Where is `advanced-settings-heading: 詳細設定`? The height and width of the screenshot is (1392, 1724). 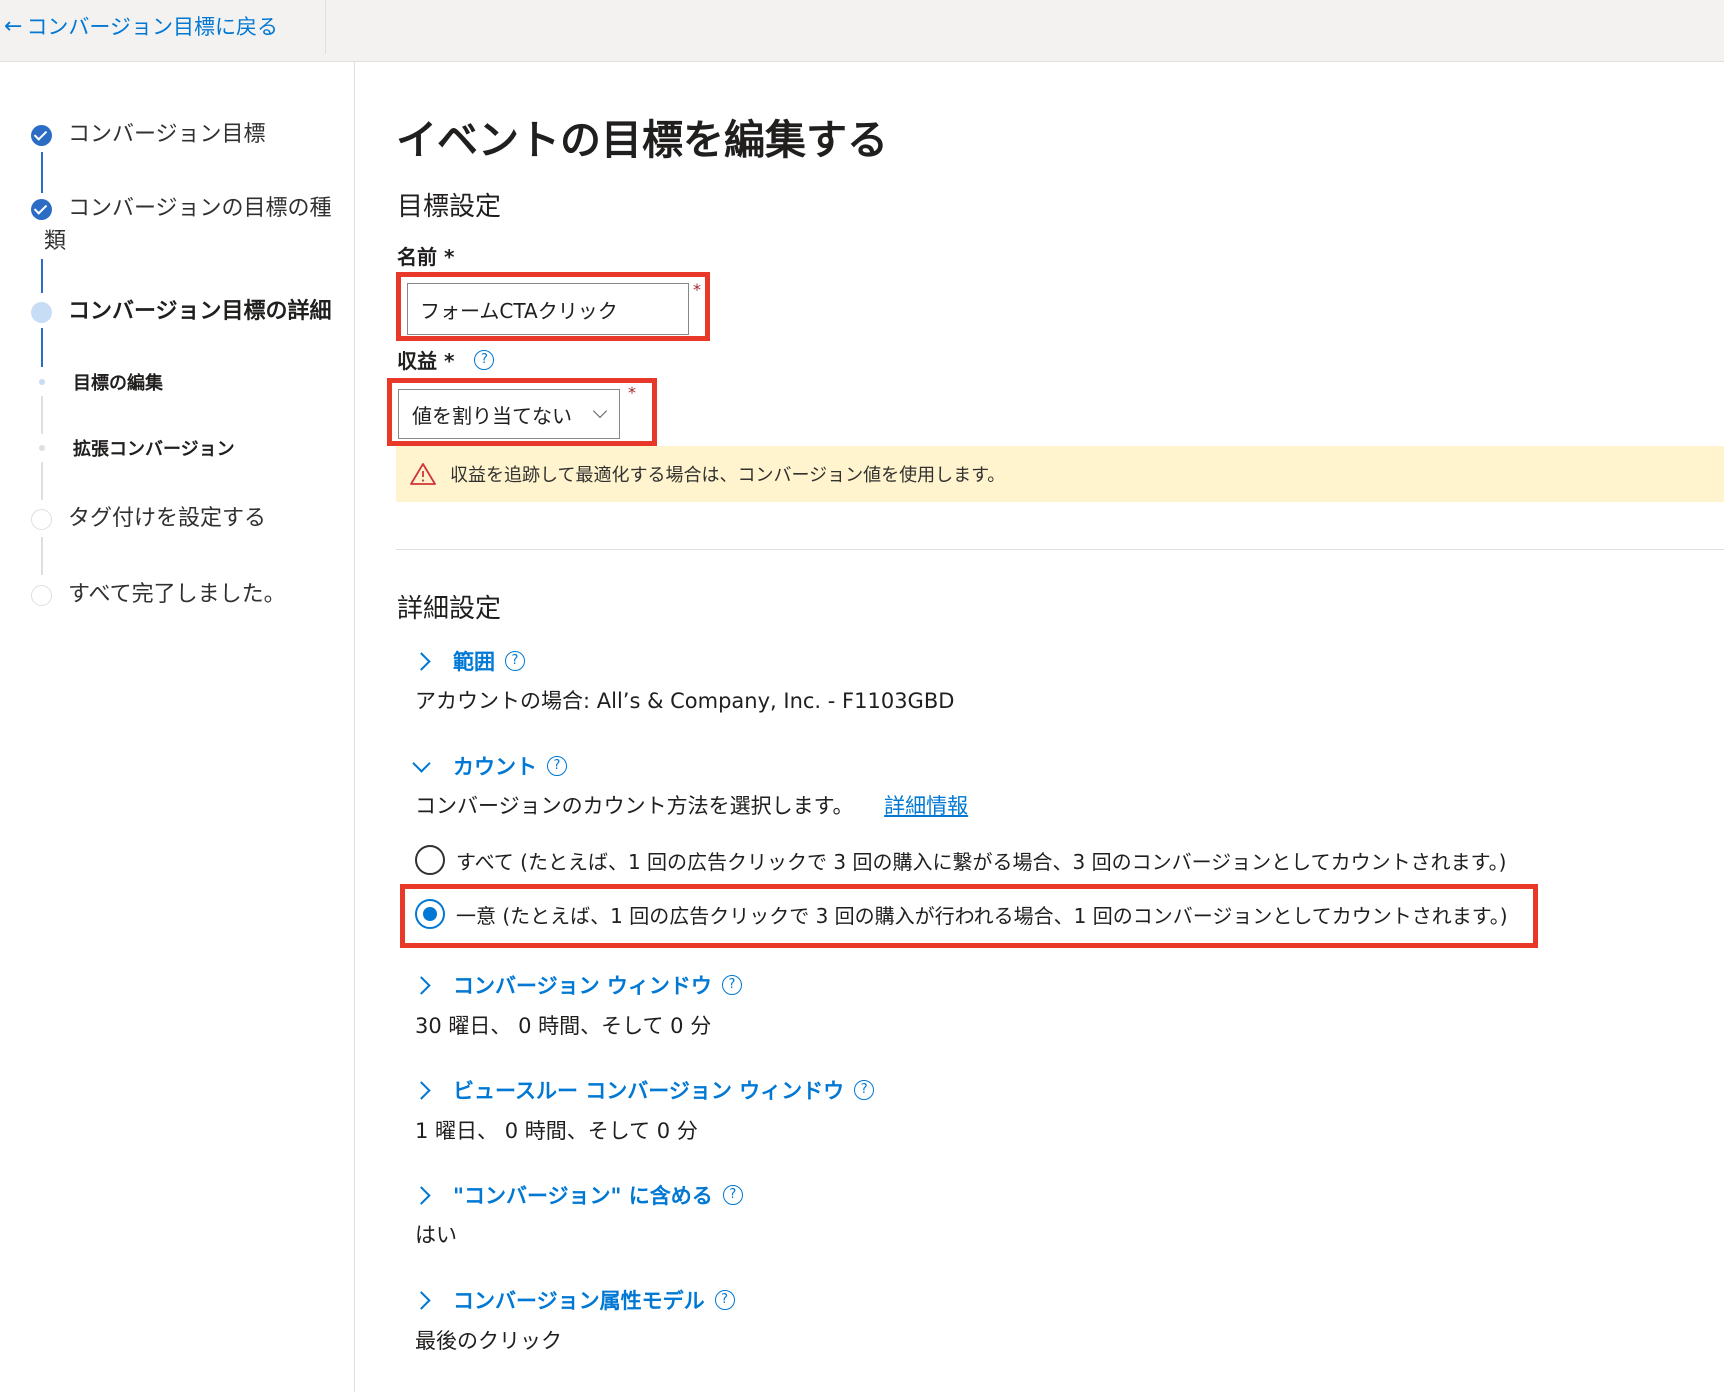
advanced-settings-heading: 詳細設定 is located at coordinates (449, 609).